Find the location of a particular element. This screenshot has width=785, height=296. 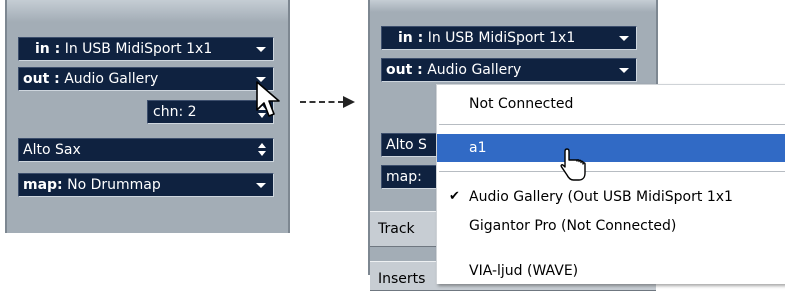

checkmark-icon: ✔ is located at coordinates (454, 196).